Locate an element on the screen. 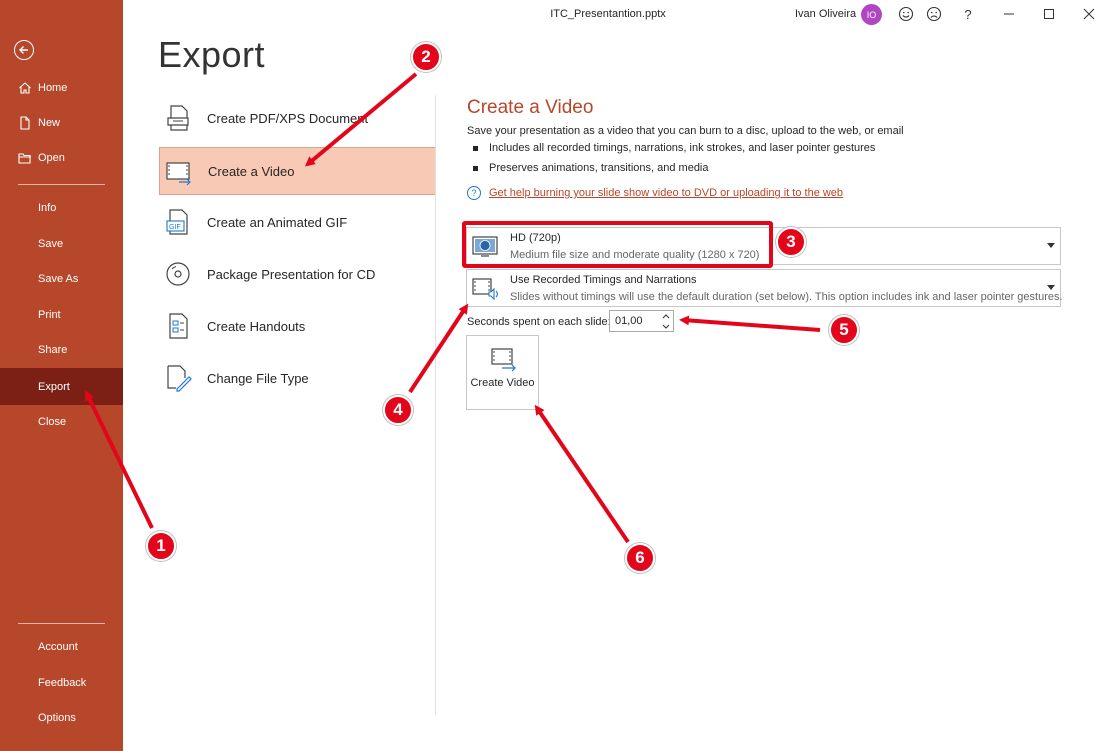 This screenshot has width=1110, height=751. export-option-video: Create a Video is located at coordinates (297, 171).